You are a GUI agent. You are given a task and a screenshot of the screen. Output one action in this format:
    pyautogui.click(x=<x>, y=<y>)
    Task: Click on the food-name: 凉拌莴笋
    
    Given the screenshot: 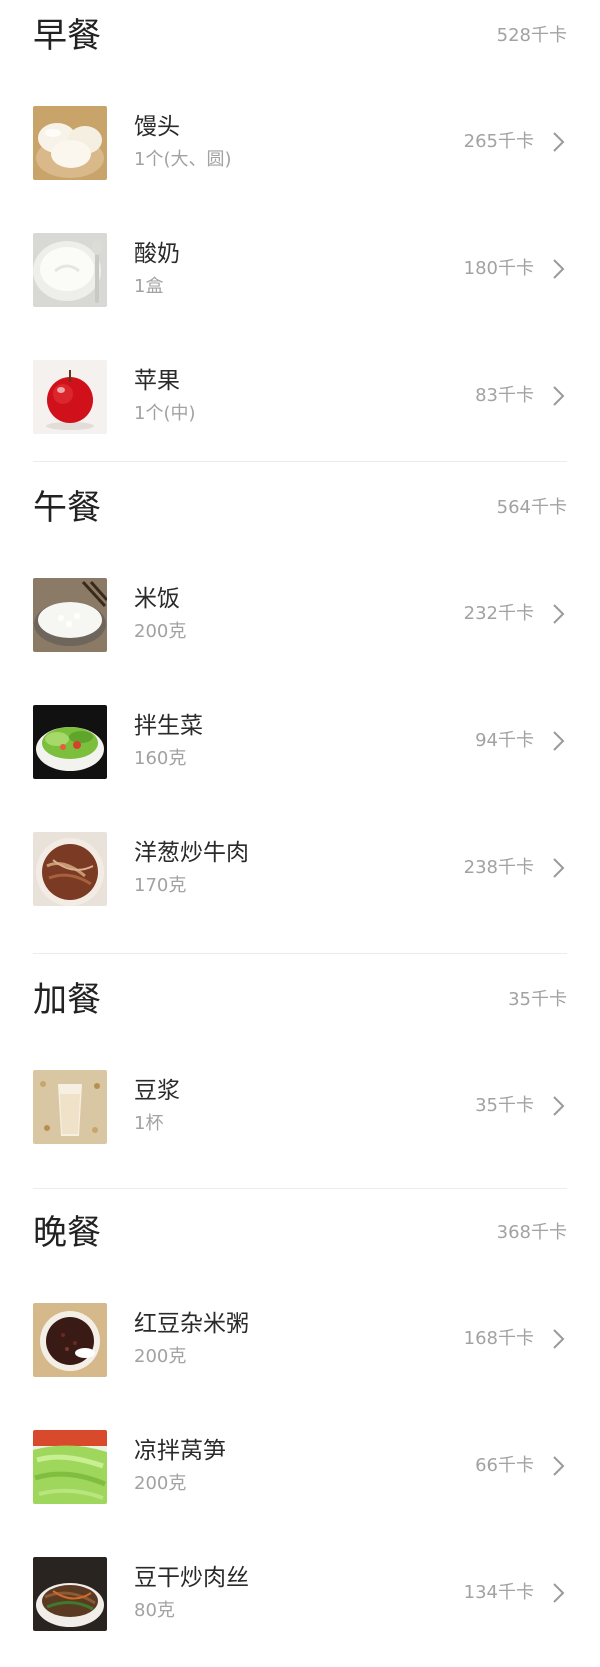 What is the action you would take?
    pyautogui.click(x=180, y=1451)
    